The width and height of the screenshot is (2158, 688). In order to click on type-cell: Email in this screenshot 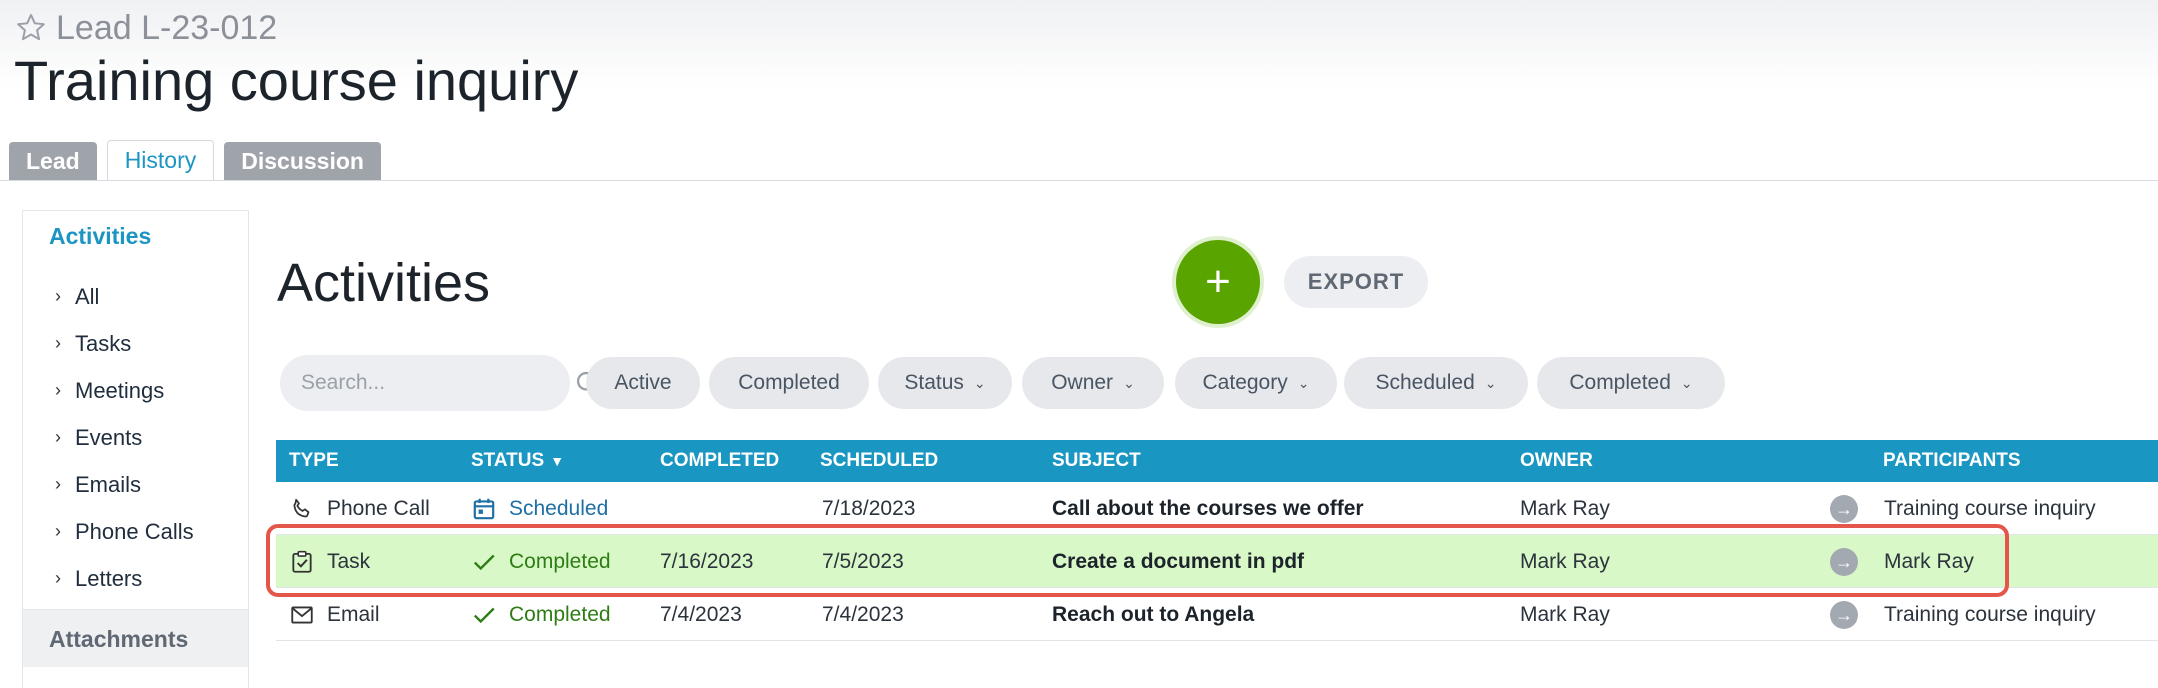, I will do `click(334, 614)`.